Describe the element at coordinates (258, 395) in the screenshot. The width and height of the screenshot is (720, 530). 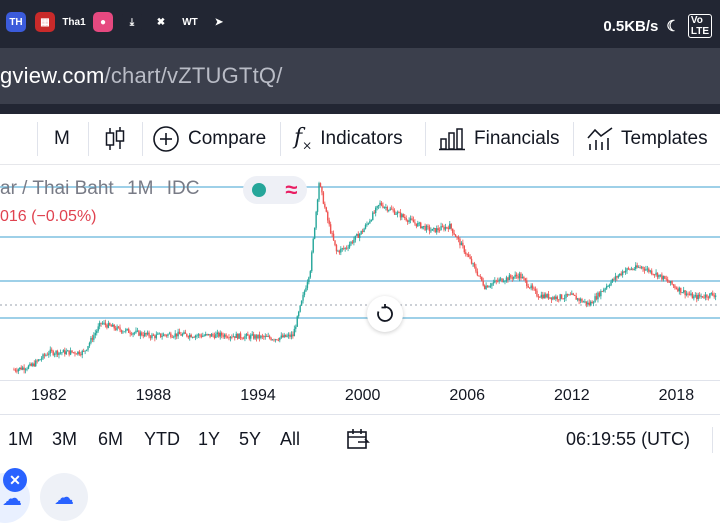
I see `x-tick-label: 1994` at that location.